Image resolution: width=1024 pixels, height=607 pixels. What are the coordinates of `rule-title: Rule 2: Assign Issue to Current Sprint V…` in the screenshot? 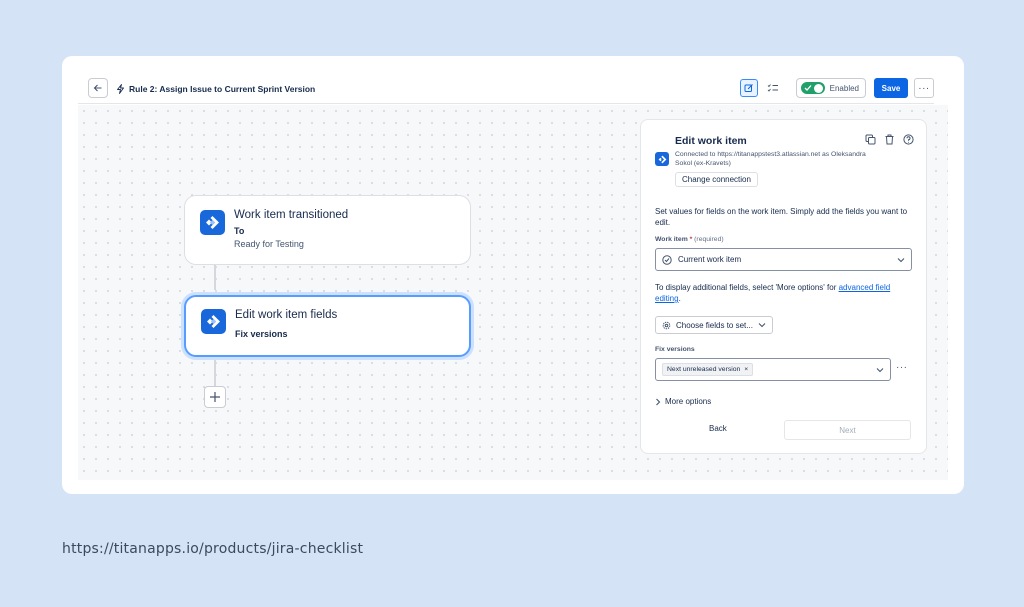 It's located at (215, 89).